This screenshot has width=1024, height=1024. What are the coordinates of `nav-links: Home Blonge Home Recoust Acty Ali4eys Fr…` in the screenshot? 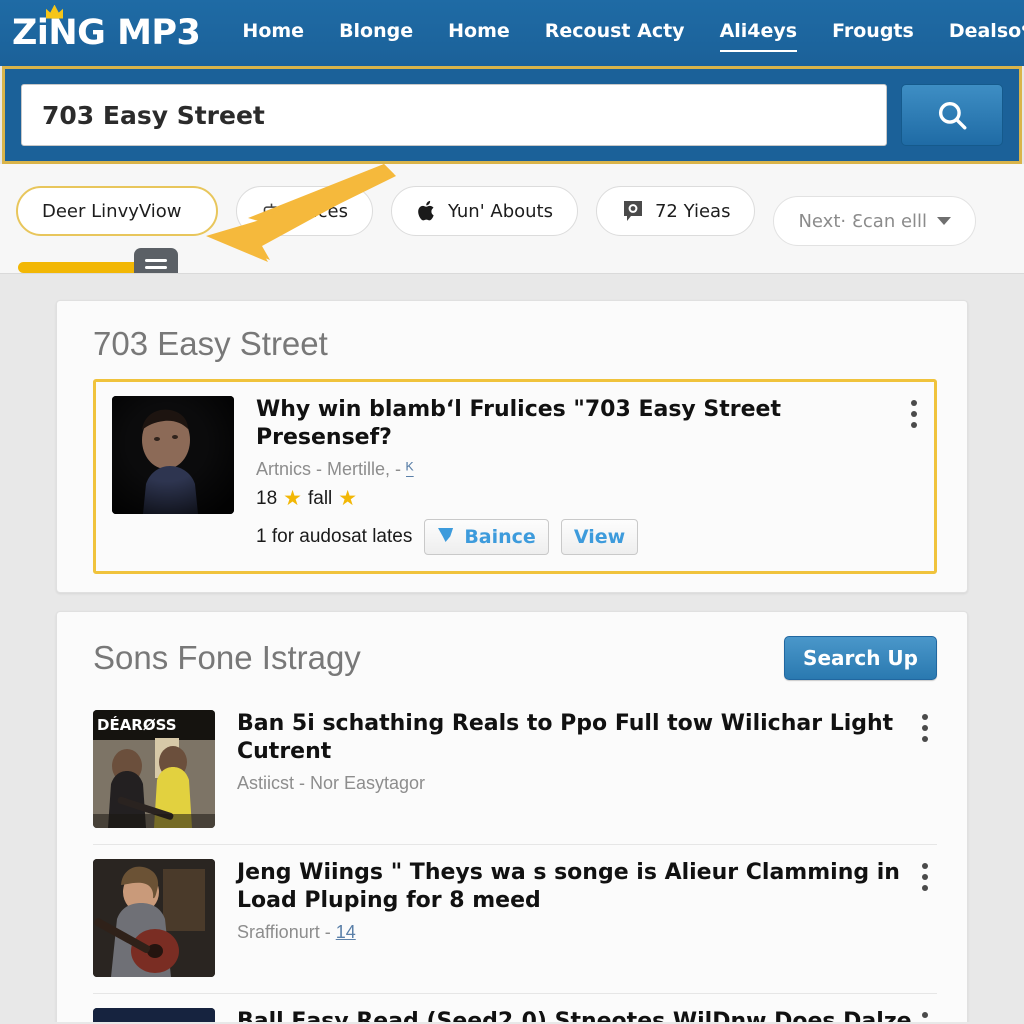 It's located at (633, 36).